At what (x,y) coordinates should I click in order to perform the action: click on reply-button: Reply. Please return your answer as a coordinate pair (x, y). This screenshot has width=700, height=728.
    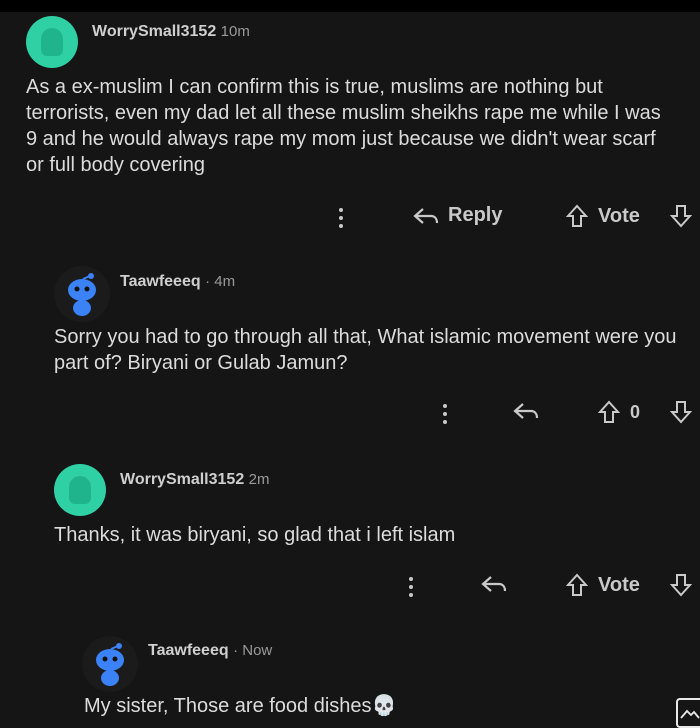
    Looking at the image, I should click on (457, 215).